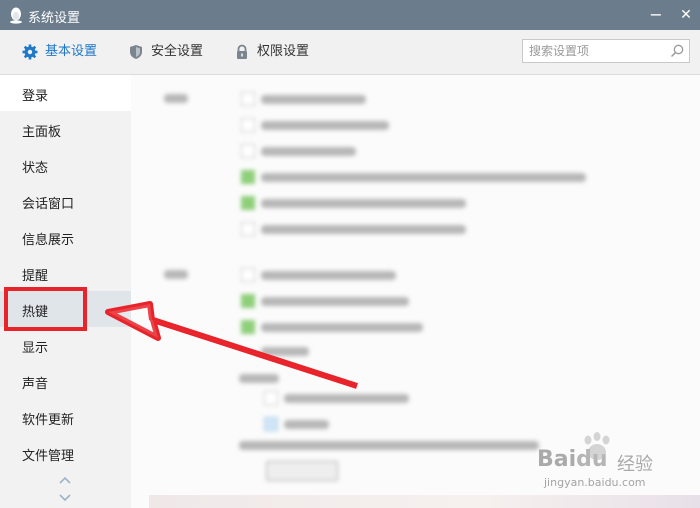 Image resolution: width=700 pixels, height=508 pixels. I want to click on watermark-label: 经验, so click(635, 464).